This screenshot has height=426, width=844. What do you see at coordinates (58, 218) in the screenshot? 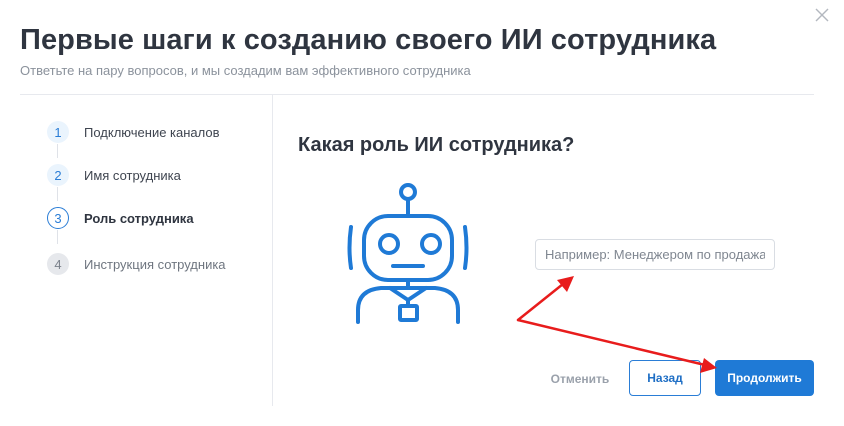
I see `step-number: 3` at bounding box center [58, 218].